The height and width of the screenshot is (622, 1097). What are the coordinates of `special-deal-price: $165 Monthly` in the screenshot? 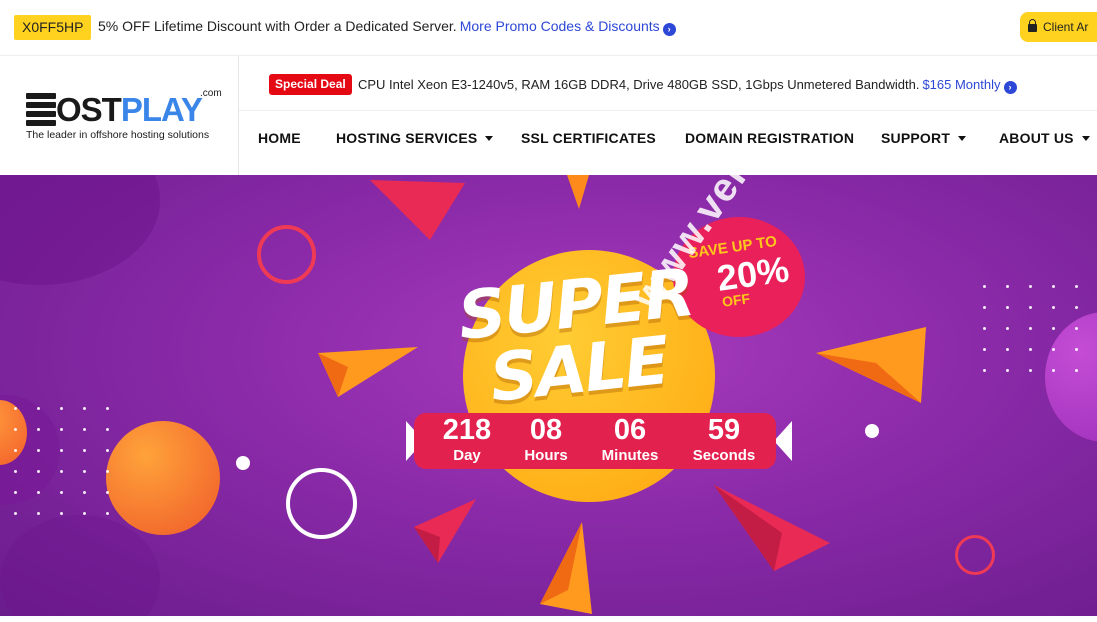 It's located at (961, 84).